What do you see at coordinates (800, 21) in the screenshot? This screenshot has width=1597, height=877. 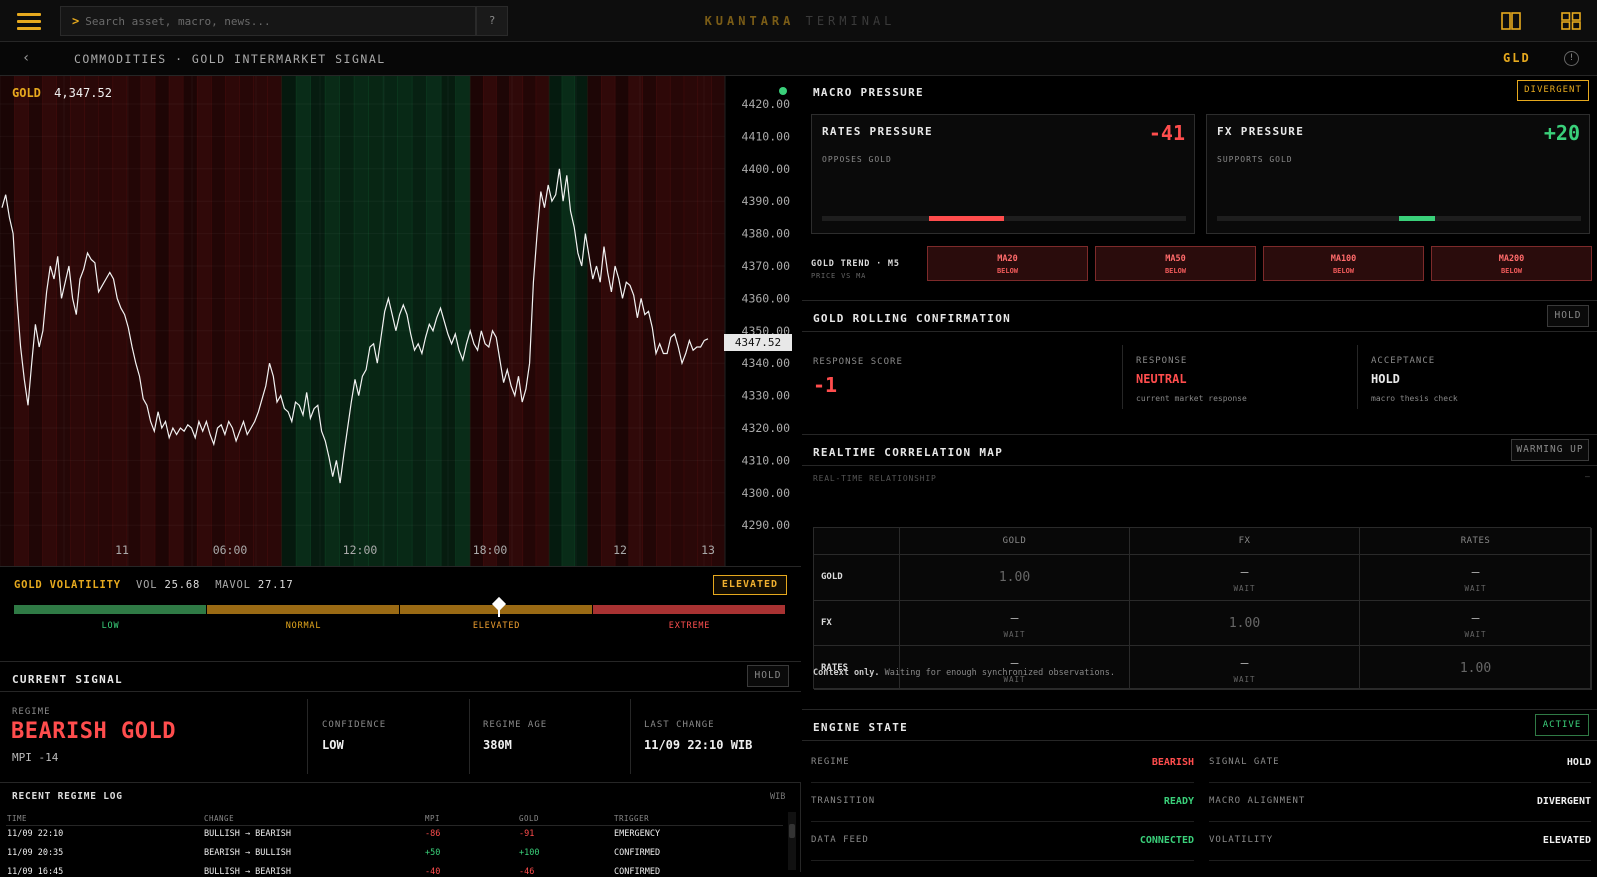 I see `brand-logo: KUANTARA TERMINAL` at bounding box center [800, 21].